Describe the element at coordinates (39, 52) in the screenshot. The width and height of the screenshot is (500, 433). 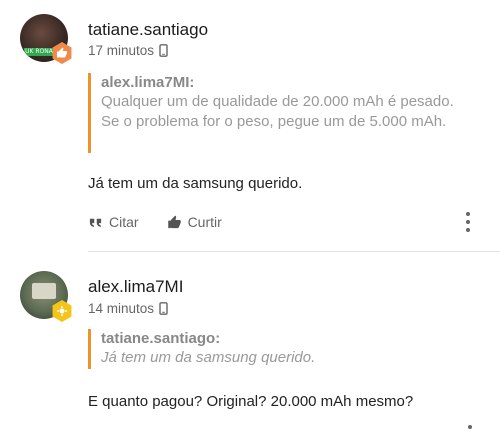
I see `avatar-tag: UK RONA` at that location.